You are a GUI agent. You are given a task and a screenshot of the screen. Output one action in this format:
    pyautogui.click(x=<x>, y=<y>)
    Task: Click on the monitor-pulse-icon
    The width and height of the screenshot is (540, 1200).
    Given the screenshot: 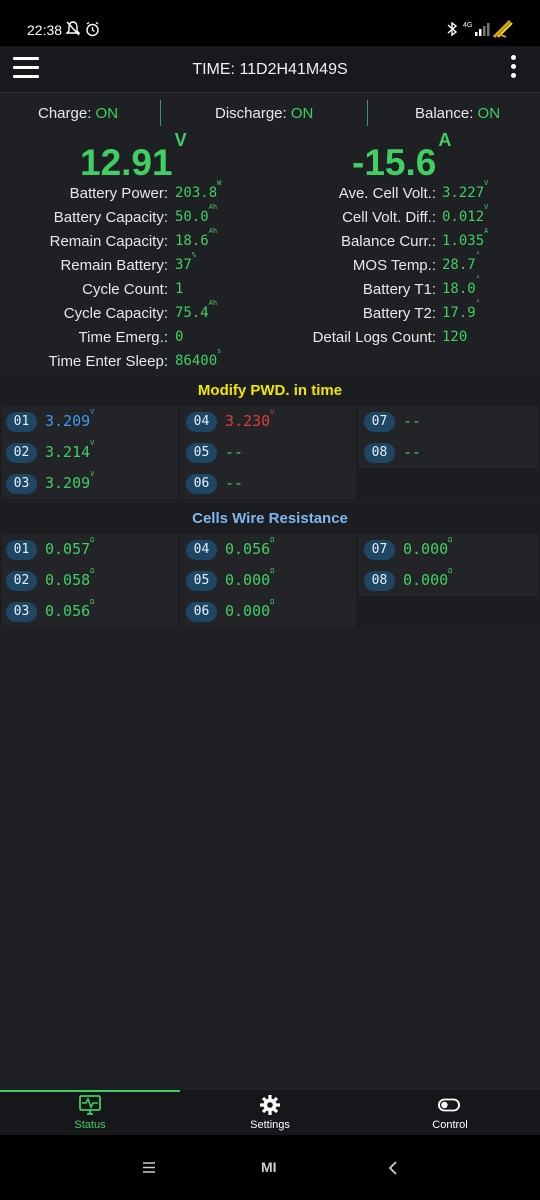 What is the action you would take?
    pyautogui.click(x=90, y=1105)
    